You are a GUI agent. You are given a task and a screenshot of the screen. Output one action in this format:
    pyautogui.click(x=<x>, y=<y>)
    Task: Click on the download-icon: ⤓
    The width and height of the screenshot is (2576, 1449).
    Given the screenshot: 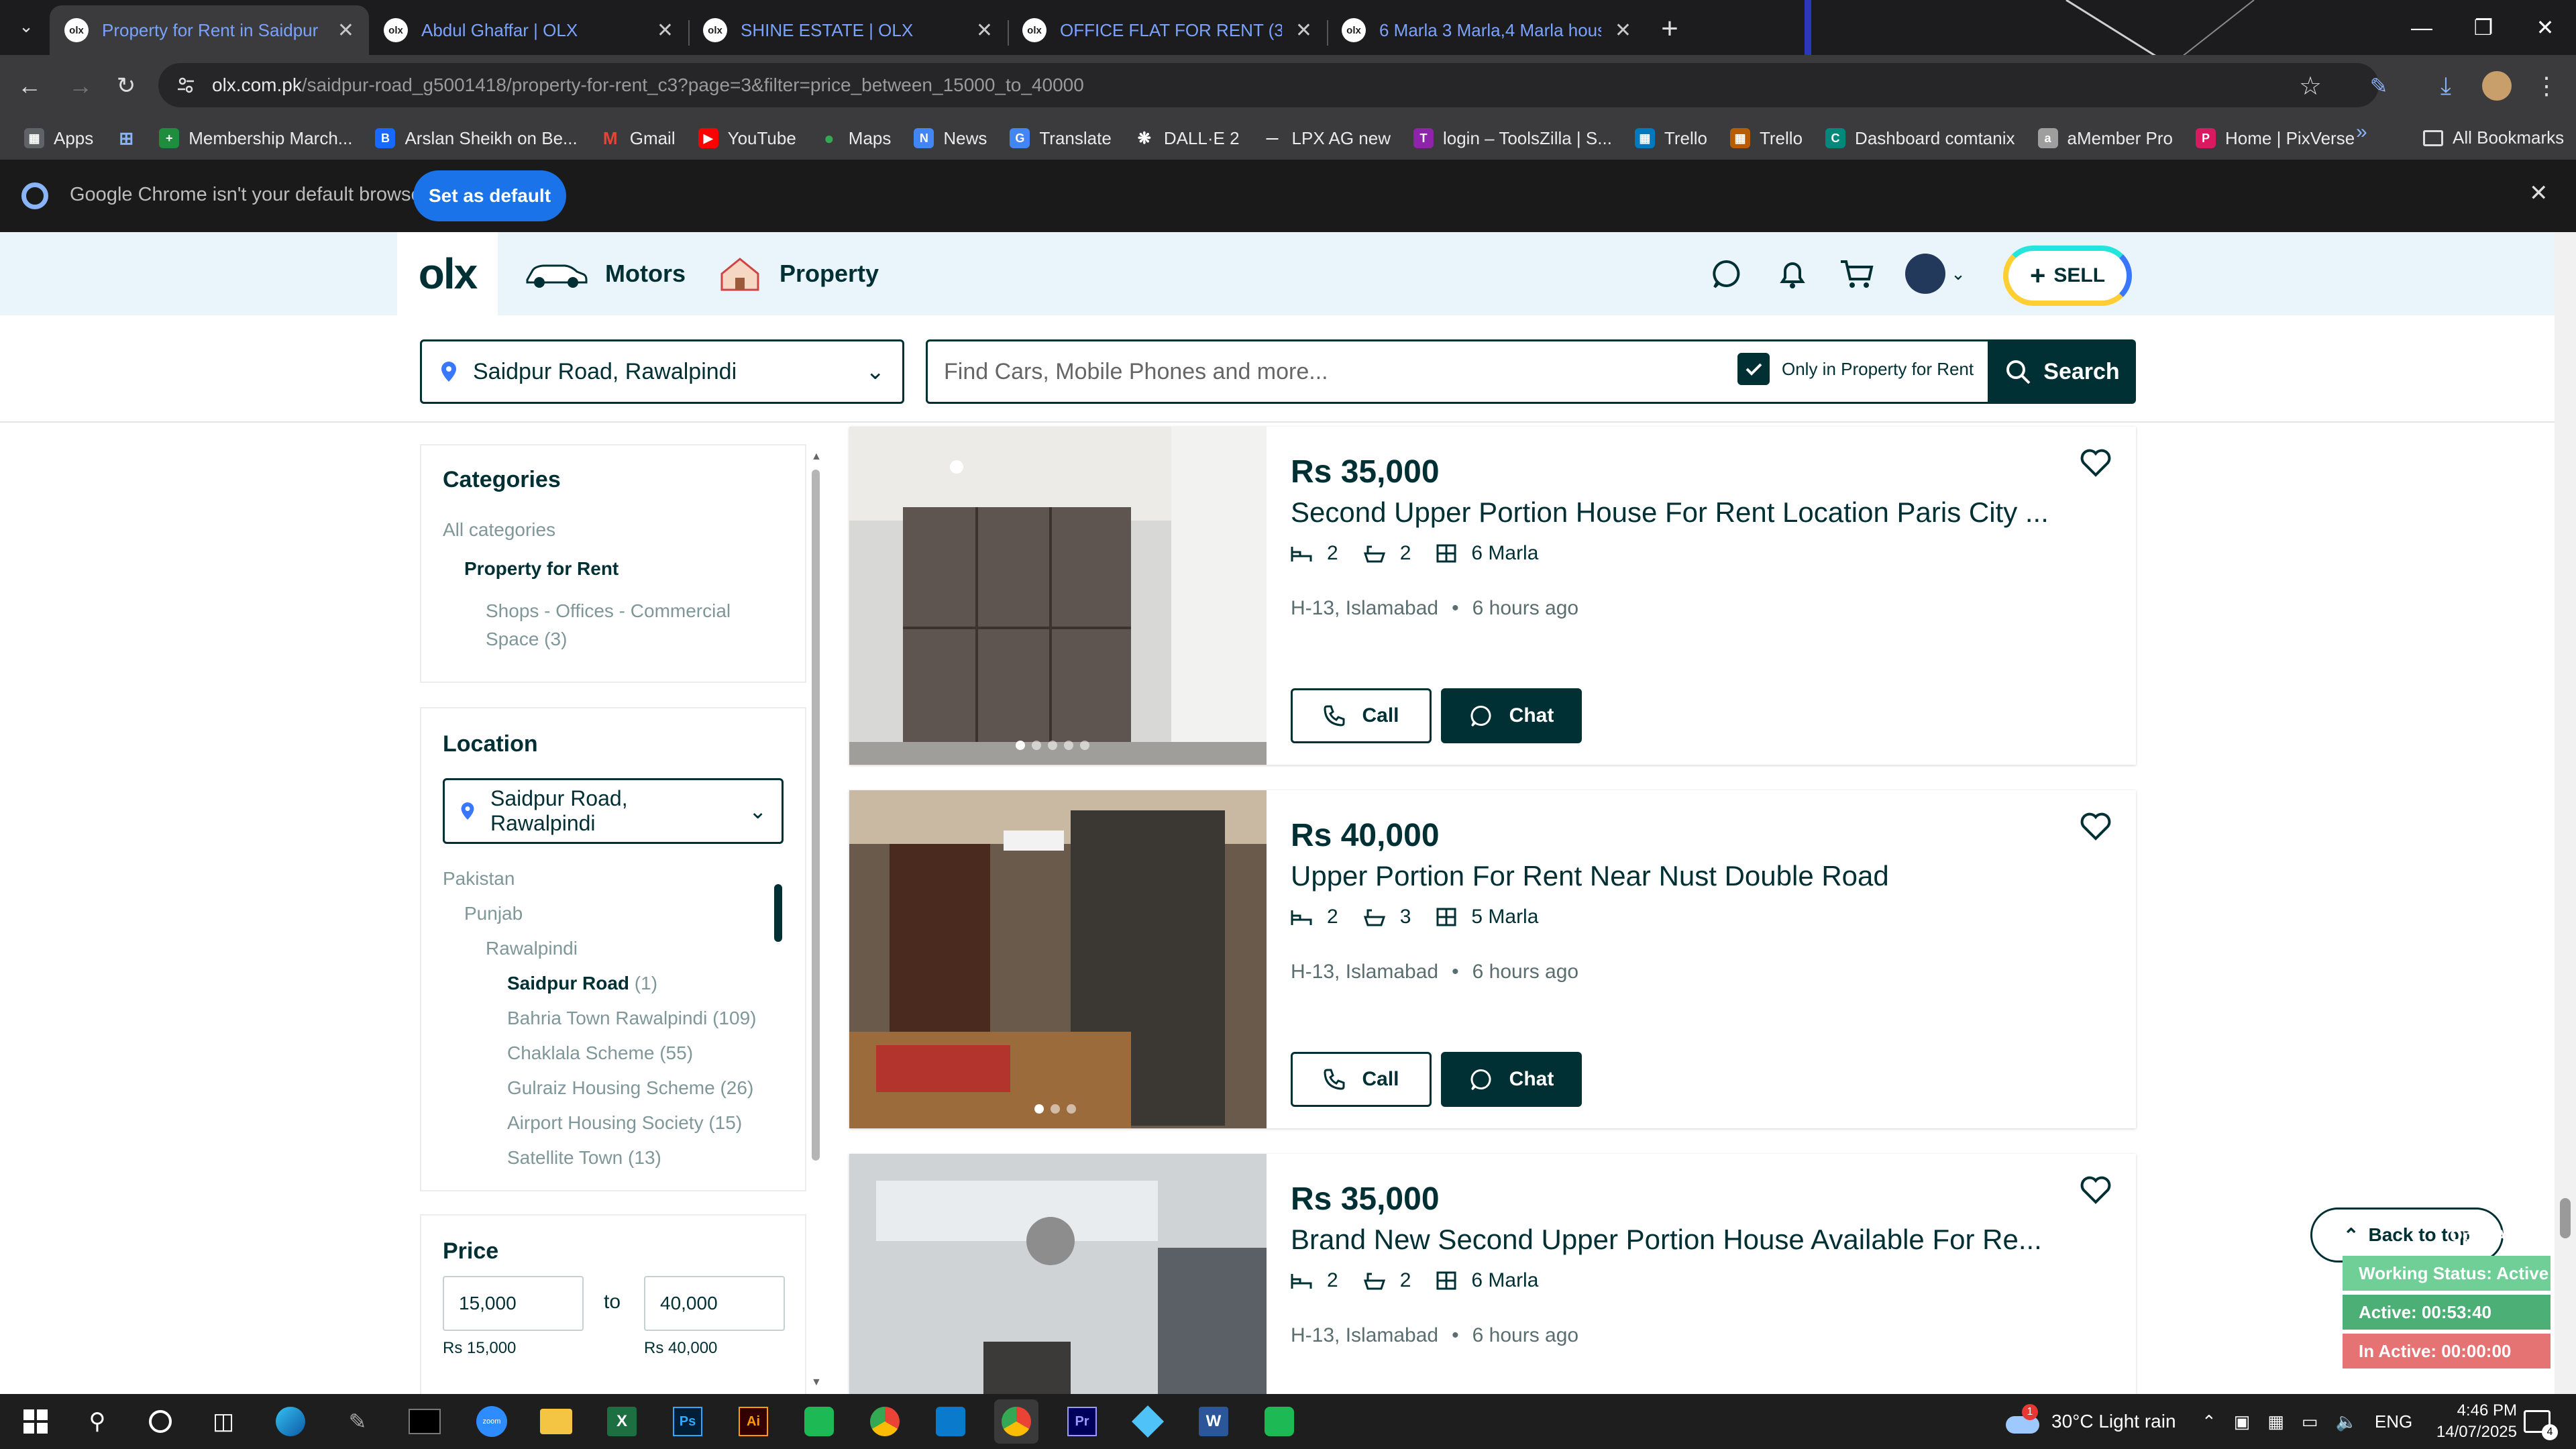 What is the action you would take?
    pyautogui.click(x=2446, y=86)
    